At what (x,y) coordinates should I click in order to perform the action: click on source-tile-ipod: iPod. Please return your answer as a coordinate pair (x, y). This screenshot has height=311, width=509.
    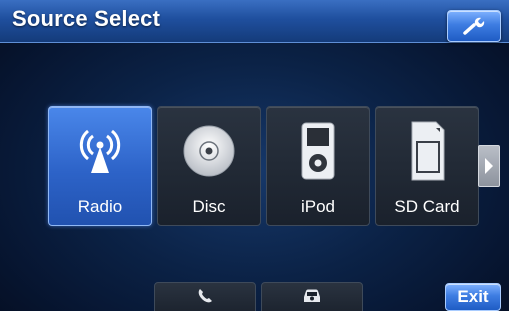
    Looking at the image, I should click on (318, 166).